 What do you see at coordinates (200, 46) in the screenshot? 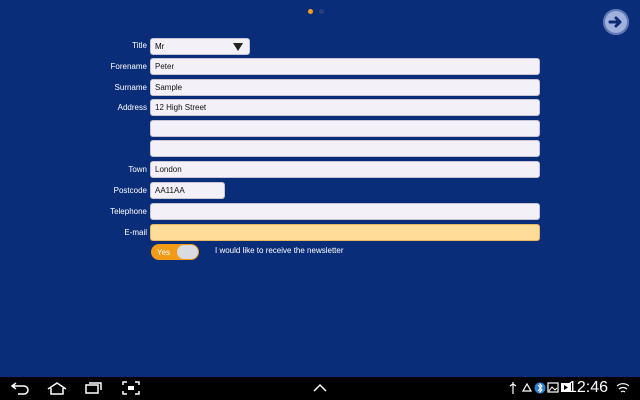
I see `title-select: Mr` at bounding box center [200, 46].